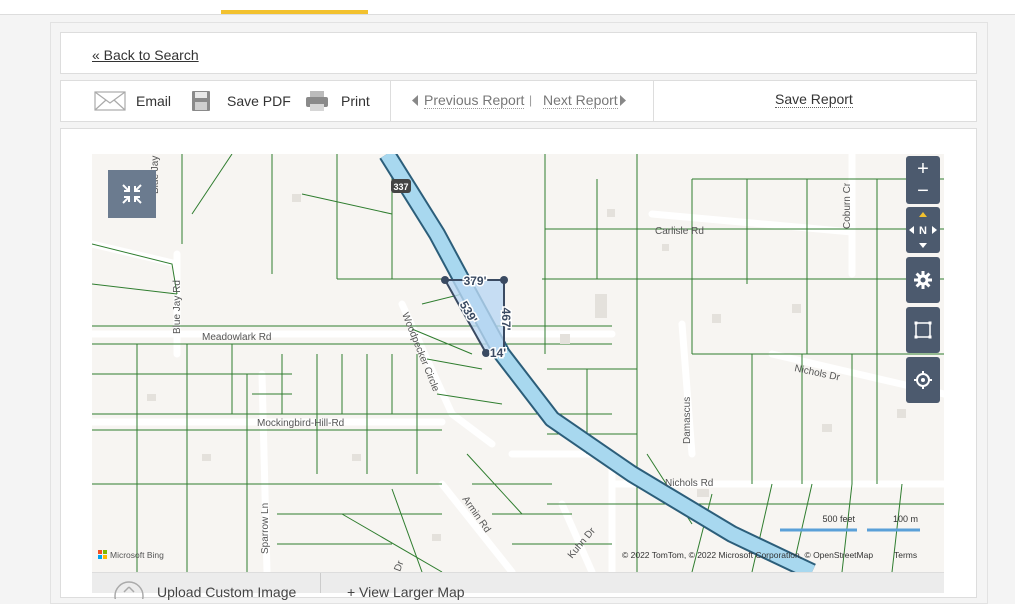  I want to click on upload-custom-image-button: Upload Custom Image, so click(226, 592).